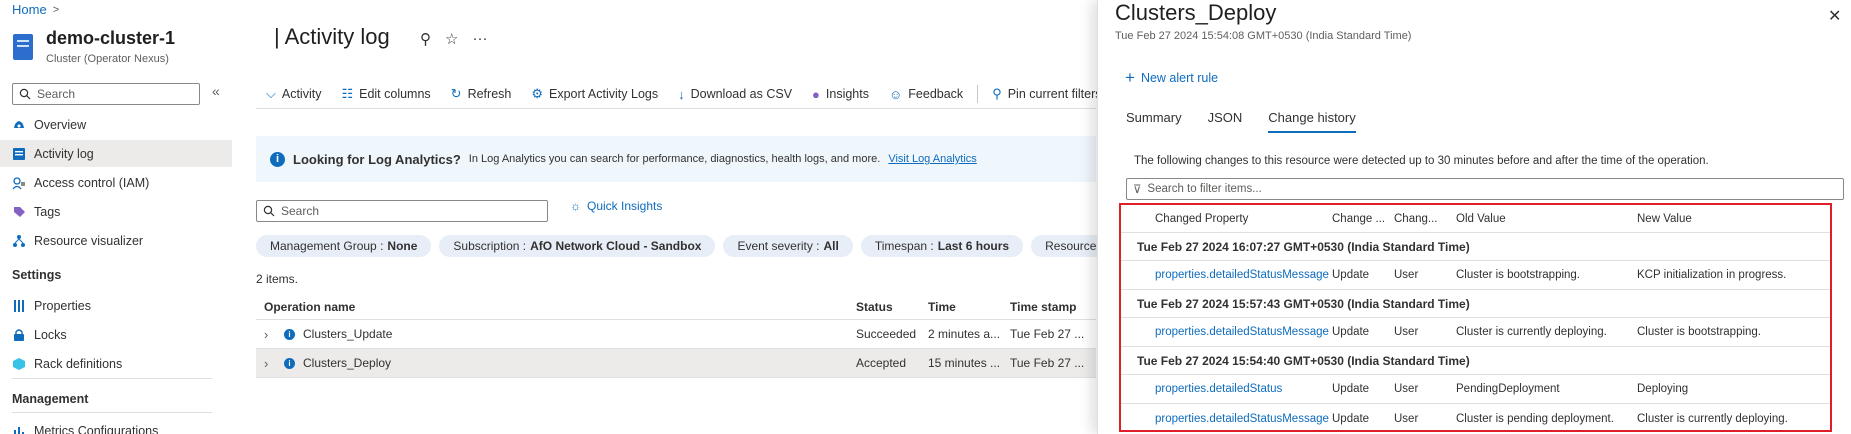 The height and width of the screenshot is (434, 1851). Describe the element at coordinates (19, 212) in the screenshot. I see `tag-icon` at that location.